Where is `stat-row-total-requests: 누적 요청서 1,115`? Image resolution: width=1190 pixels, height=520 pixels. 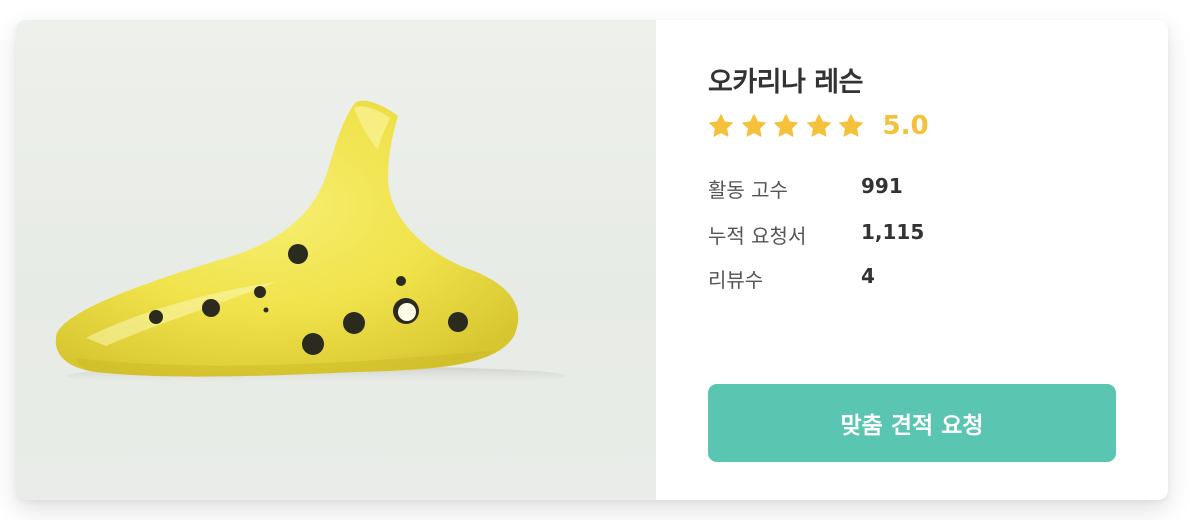 stat-row-total-requests: 누적 요청서 1,115 is located at coordinates (868, 235).